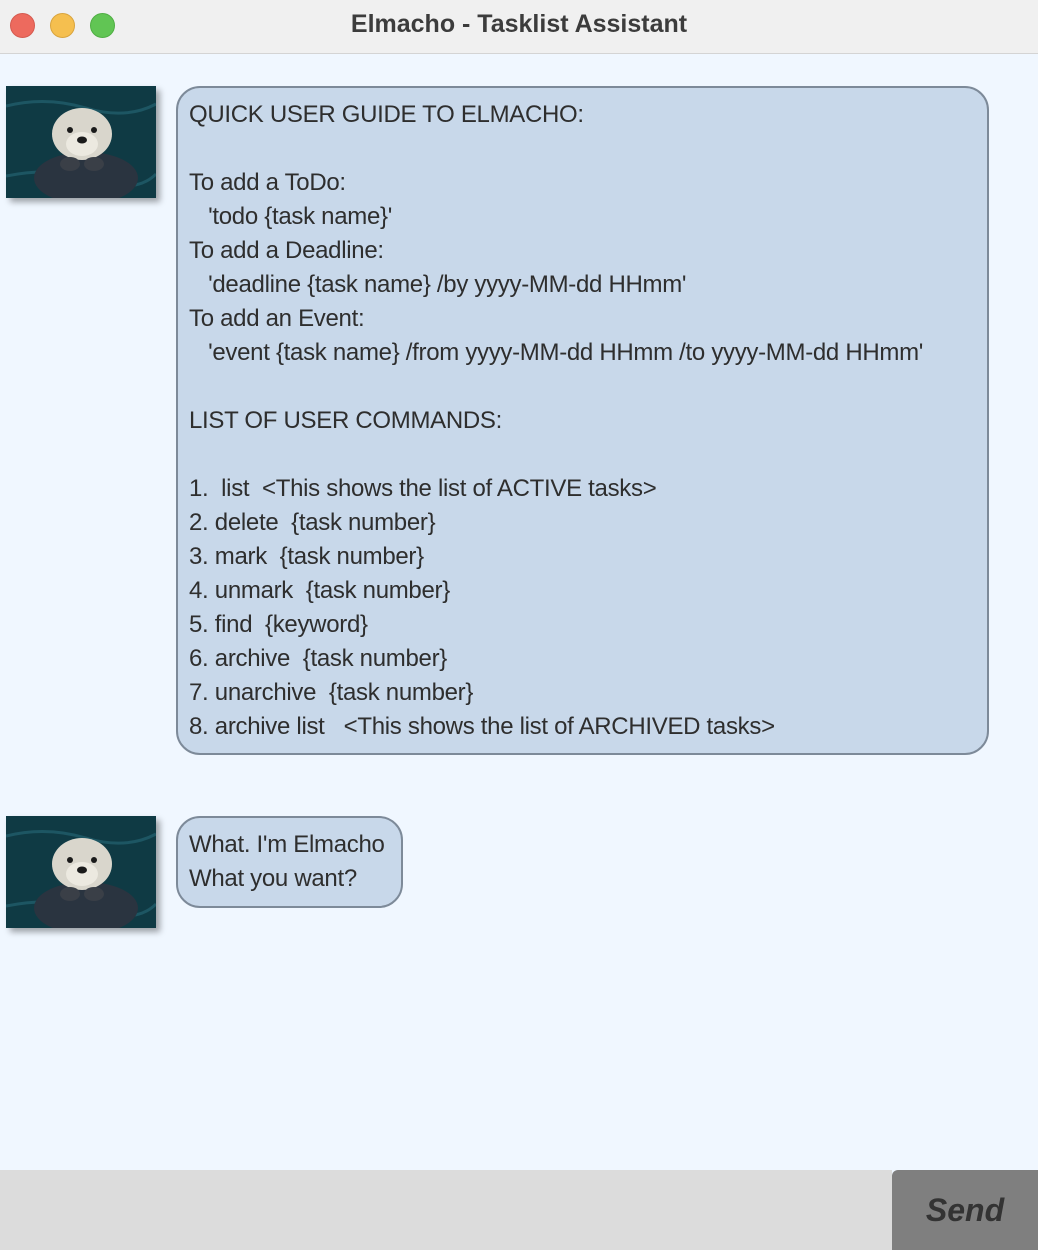  I want to click on message-line: 6. archive {task number}, so click(318, 658).